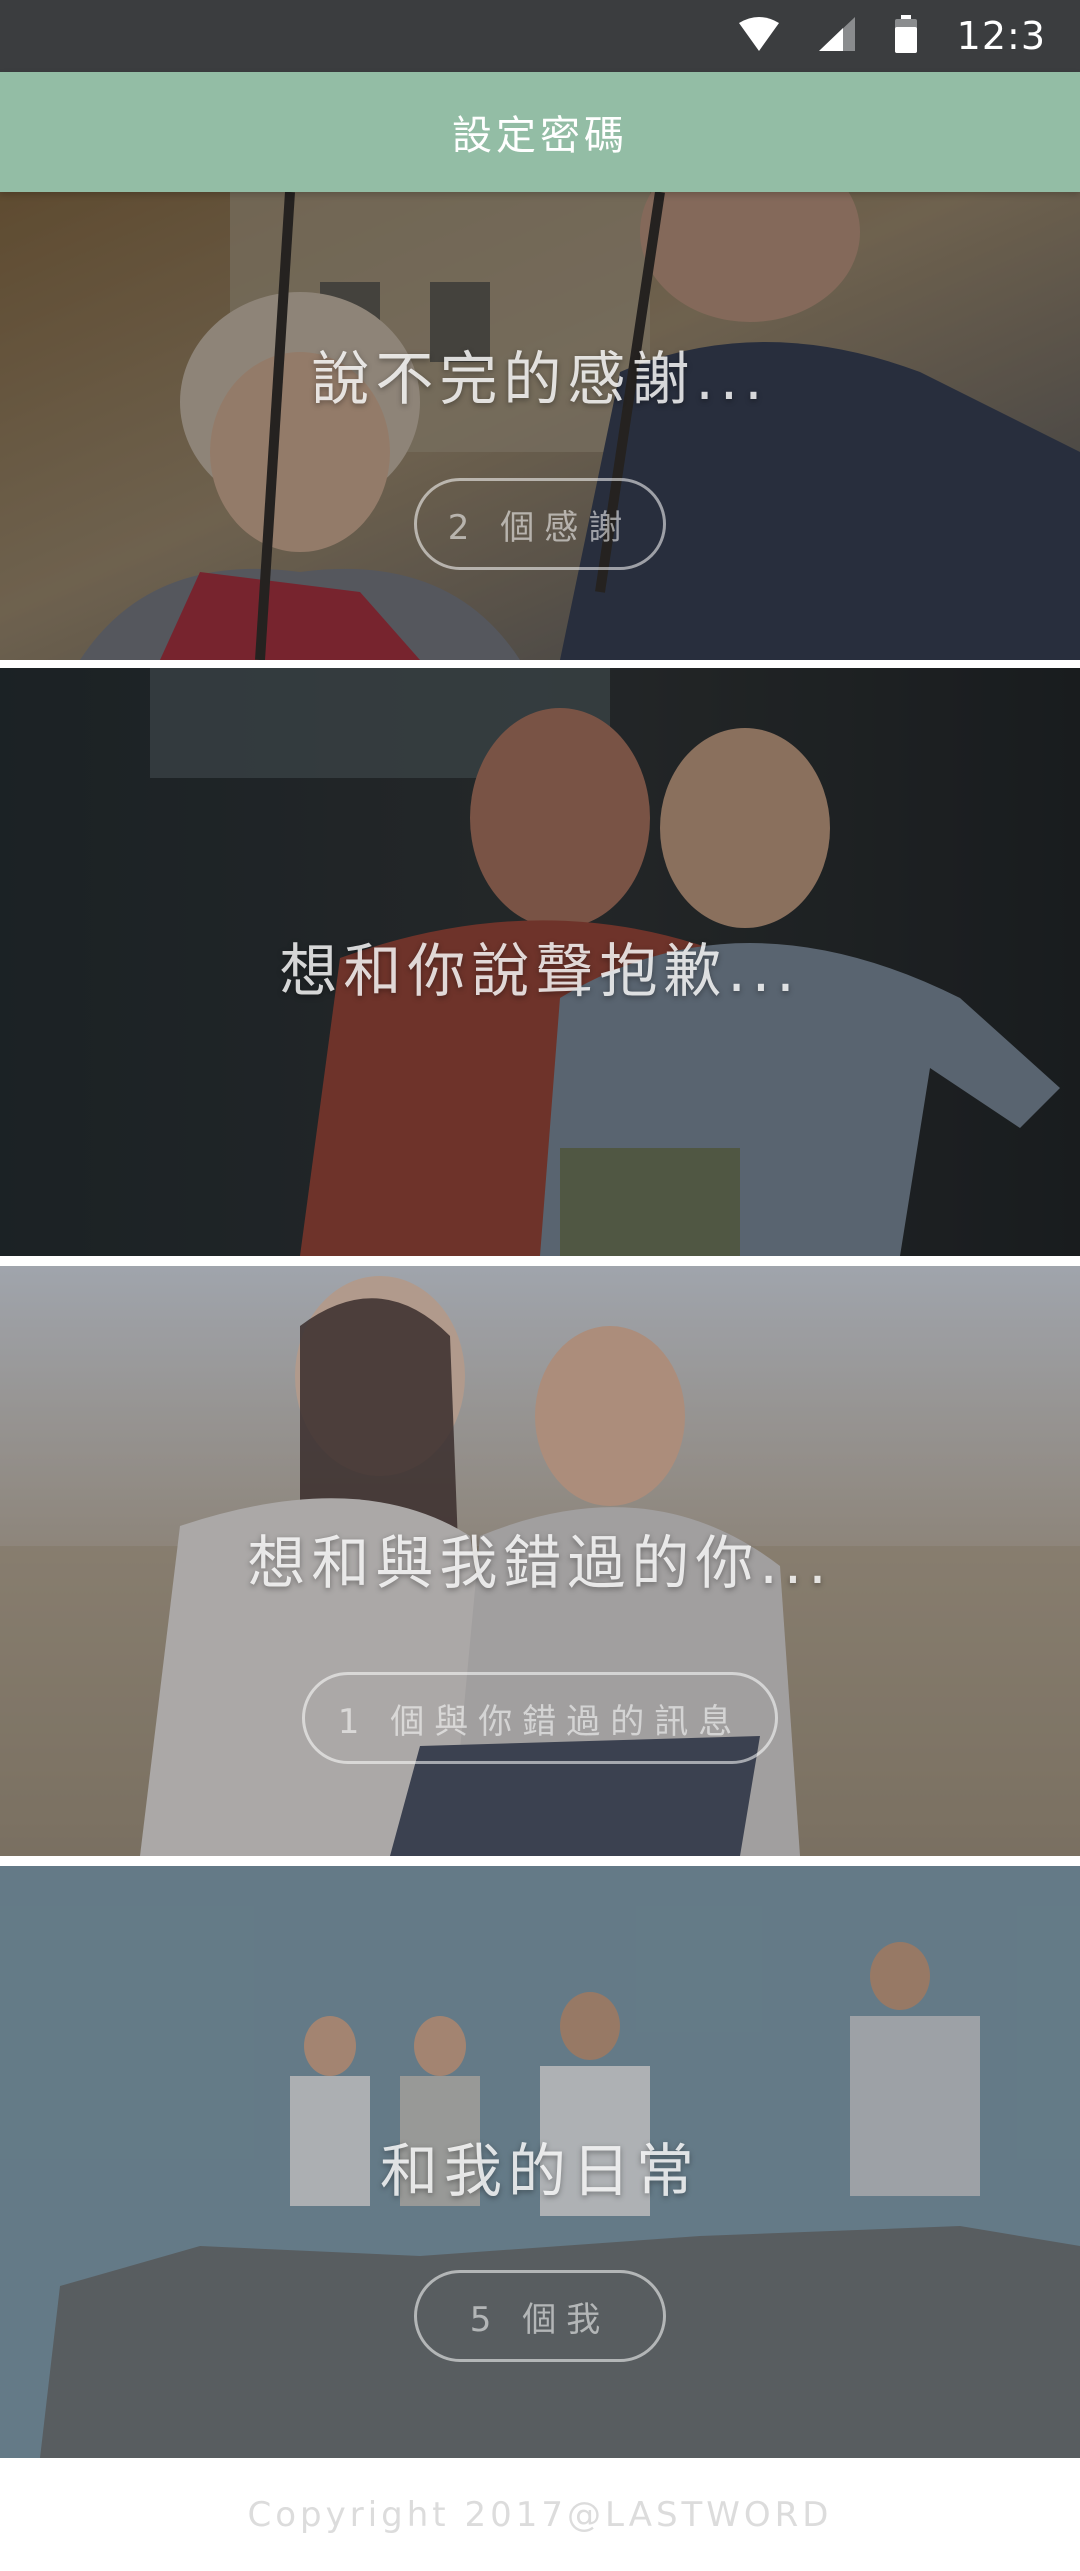  I want to click on page-title: 設定密碼, so click(540, 136).